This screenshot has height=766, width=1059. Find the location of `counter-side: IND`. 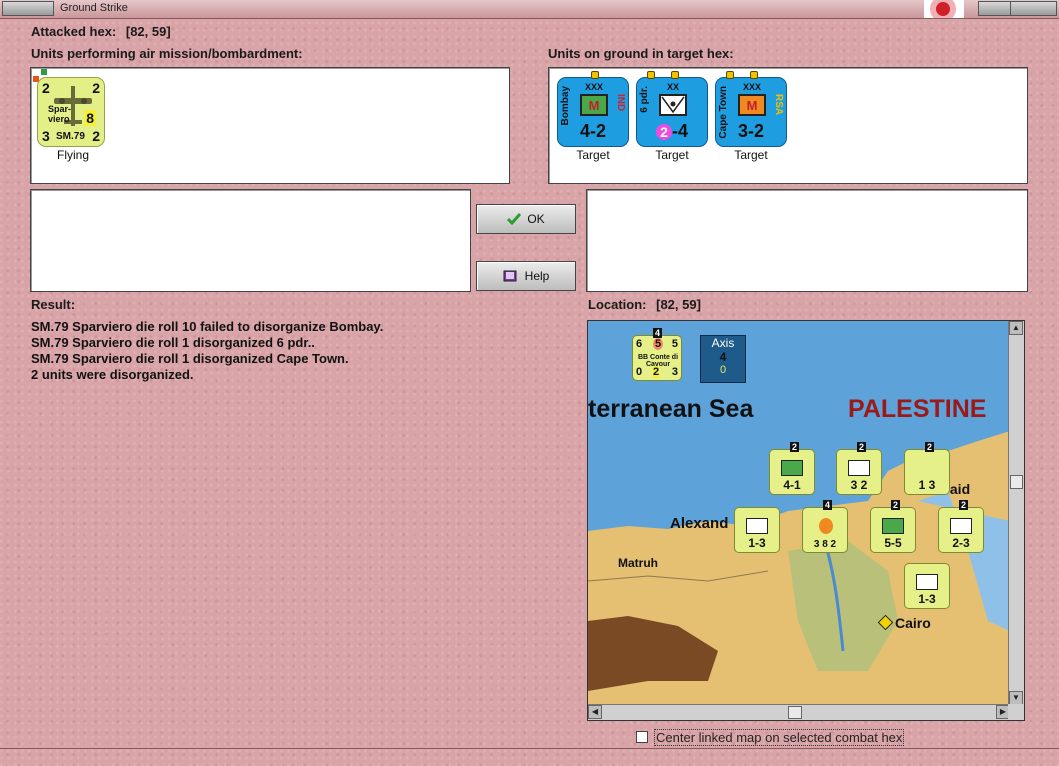

counter-side: IND is located at coordinates (620, 103).